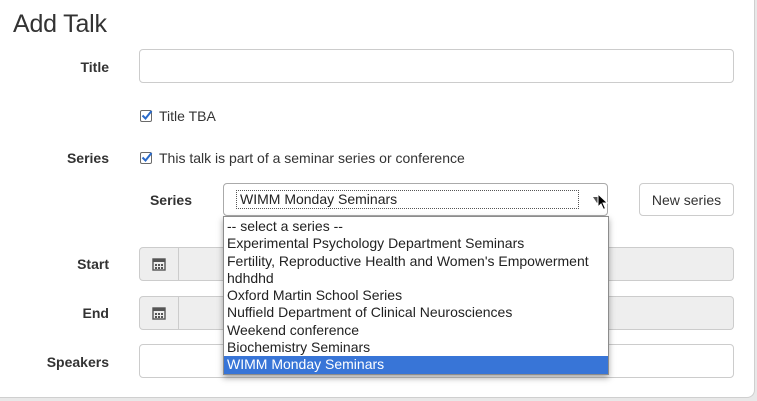 This screenshot has width=757, height=401. I want to click on series-checkbox, so click(146, 158).